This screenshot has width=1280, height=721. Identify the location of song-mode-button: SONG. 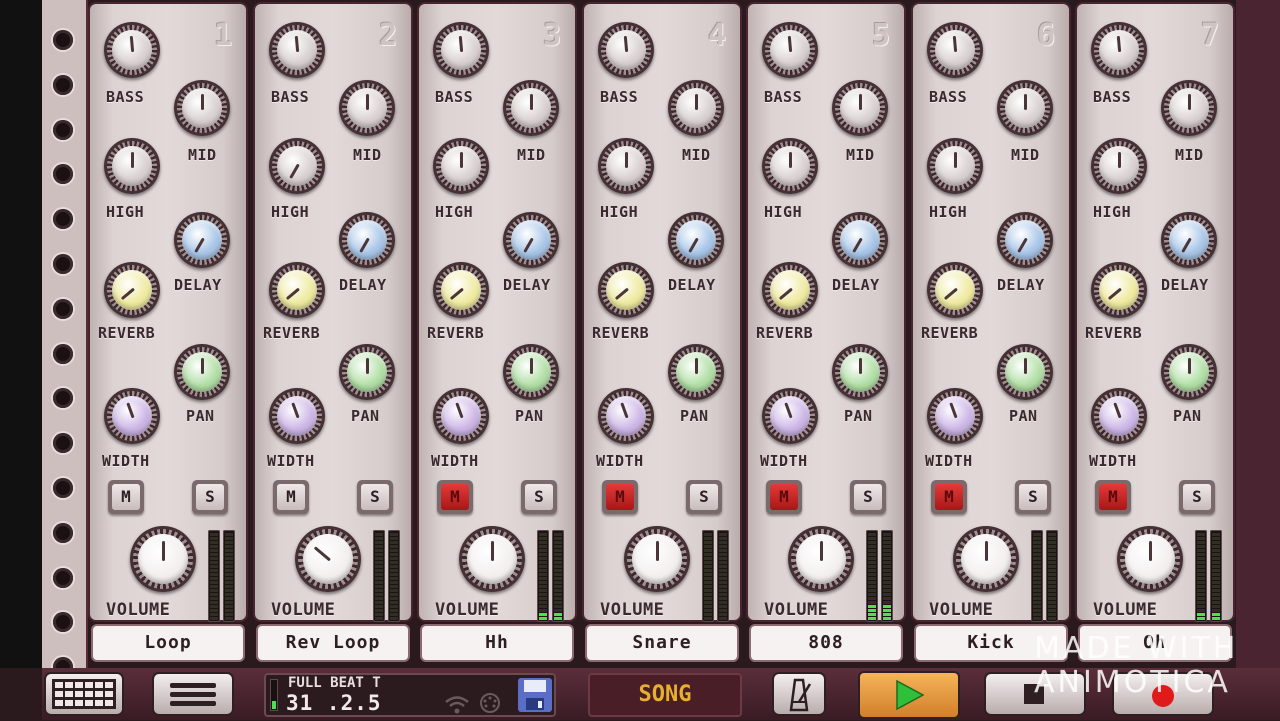
(665, 695).